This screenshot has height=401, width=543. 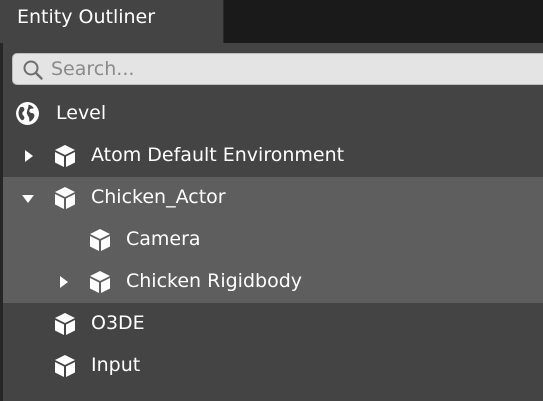 I want to click on tree-item-label: Chicken Rigidbody, so click(x=214, y=281).